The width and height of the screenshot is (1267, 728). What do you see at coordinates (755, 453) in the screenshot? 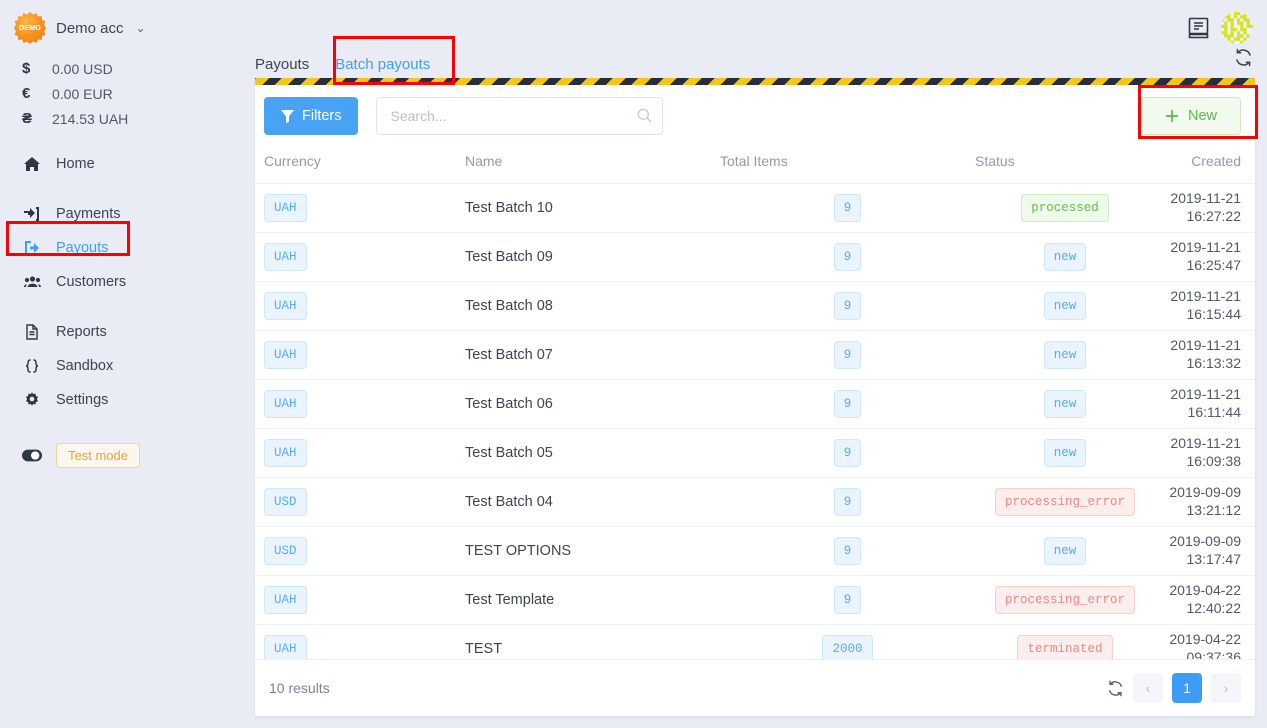
I see `table-row: UAH Test Batch 05 9 new 2019-11-21 16:09:38` at bounding box center [755, 453].